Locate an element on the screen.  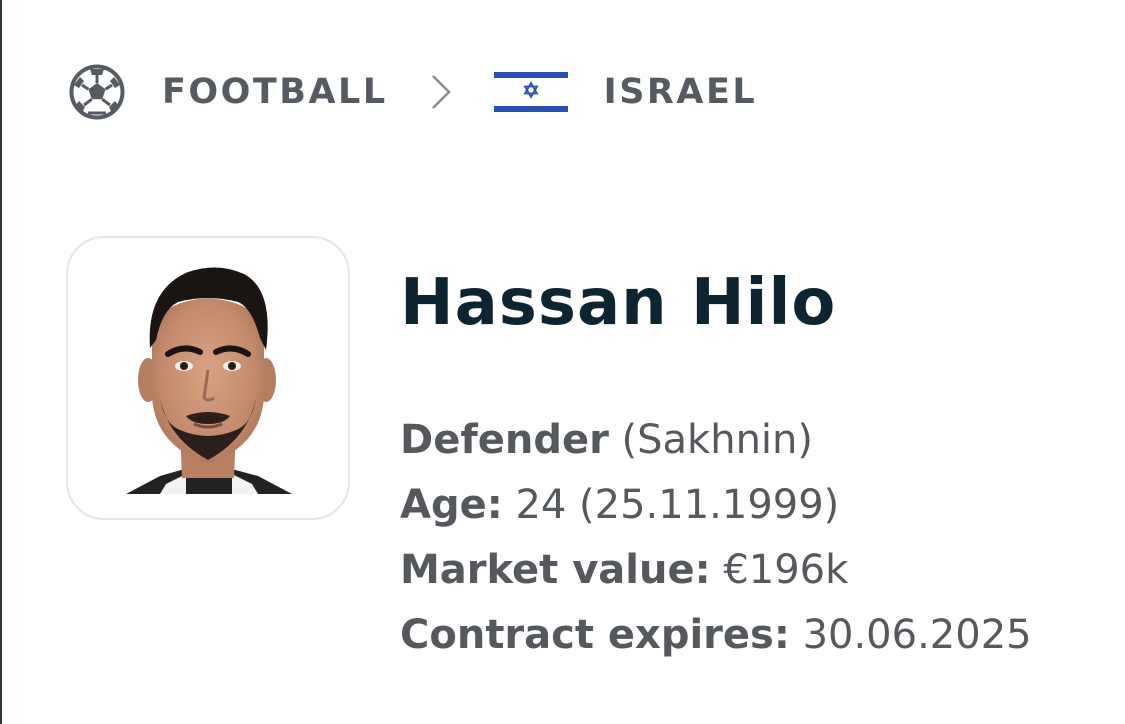
breadcrumb-israel-label: ISRAEL is located at coordinates (680, 92).